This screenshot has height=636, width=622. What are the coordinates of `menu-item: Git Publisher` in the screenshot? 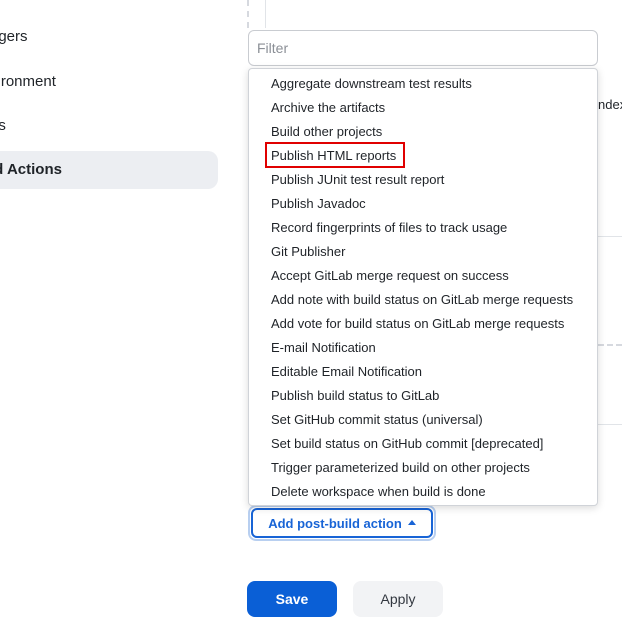 It's located at (423, 252).